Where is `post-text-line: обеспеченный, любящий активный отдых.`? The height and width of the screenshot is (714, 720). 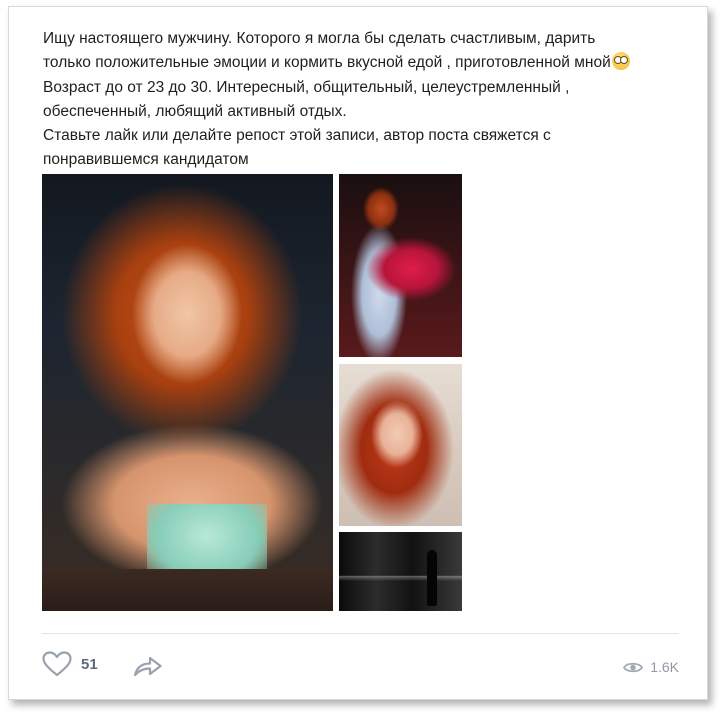
post-text-line: обеспеченный, любящий активный отдых. is located at coordinates (195, 111).